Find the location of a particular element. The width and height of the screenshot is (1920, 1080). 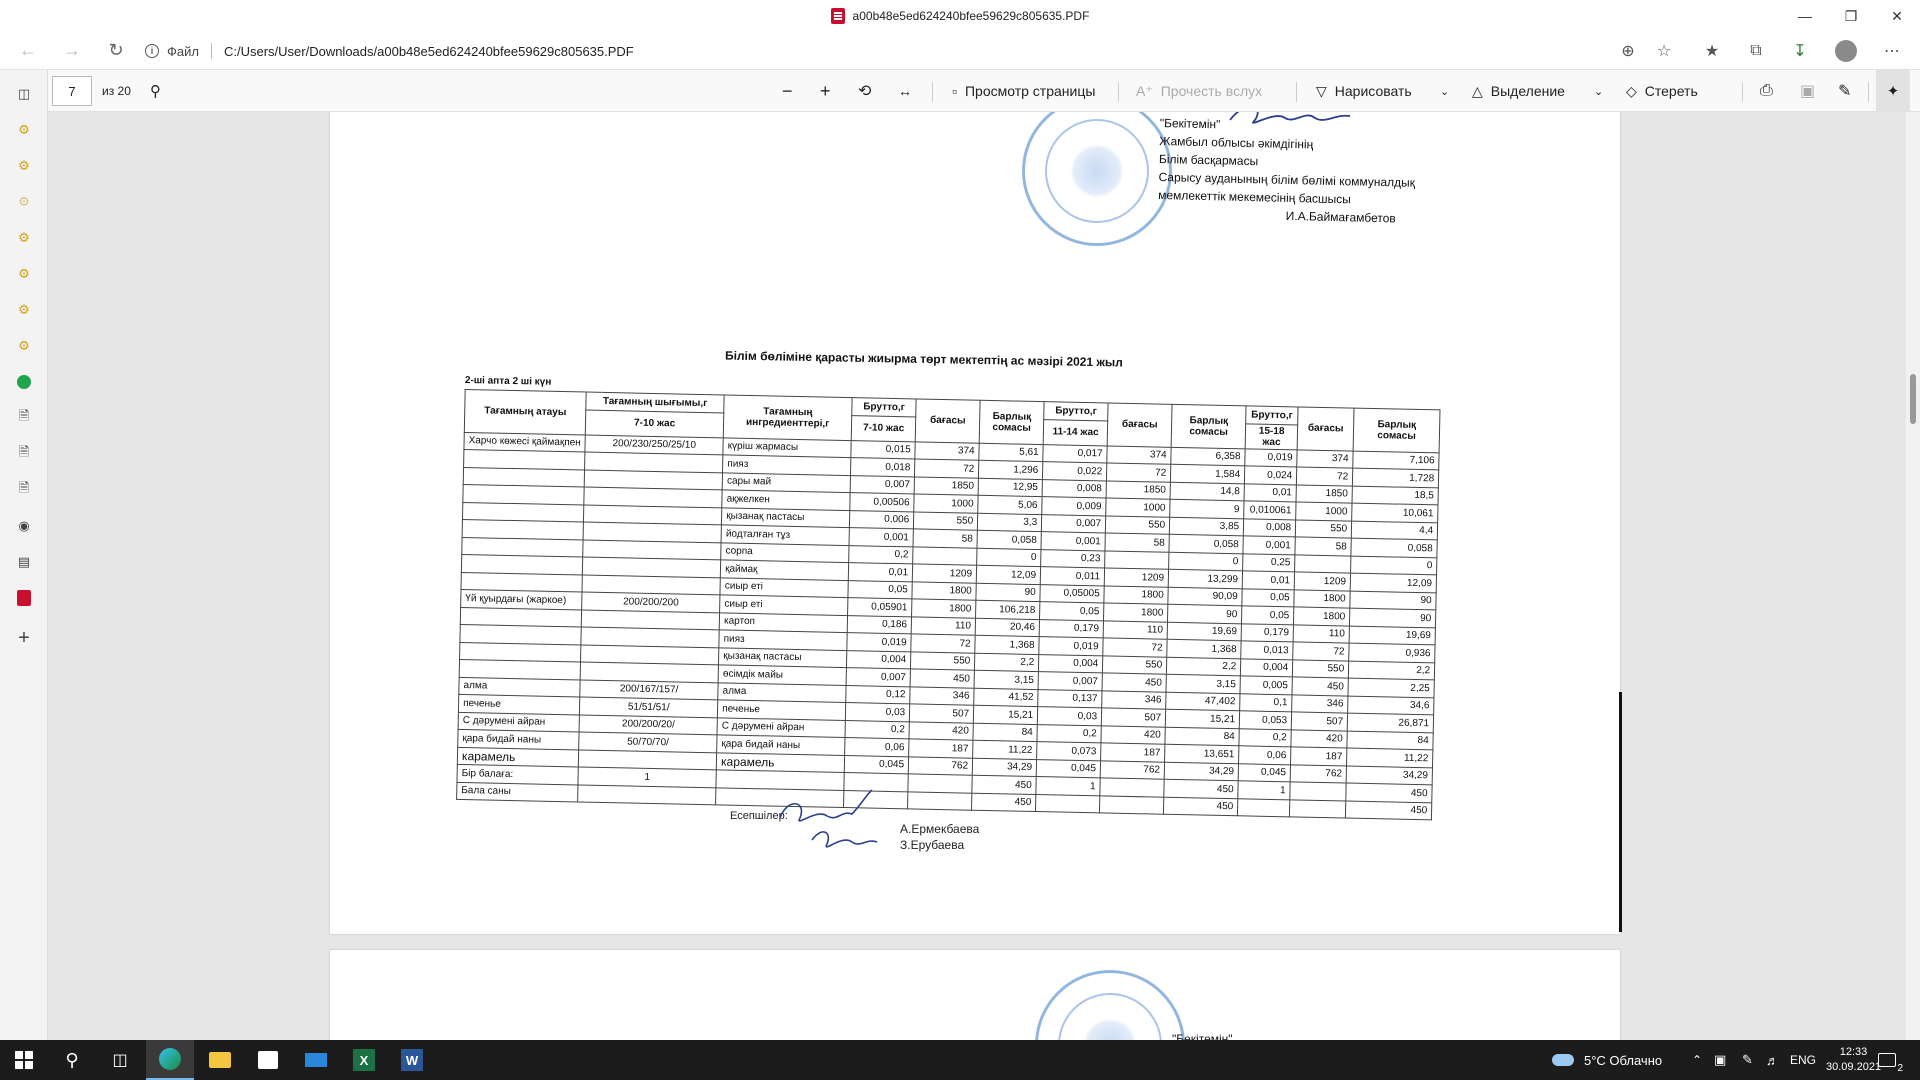

favorites-icon: ★ is located at coordinates (1712, 51).